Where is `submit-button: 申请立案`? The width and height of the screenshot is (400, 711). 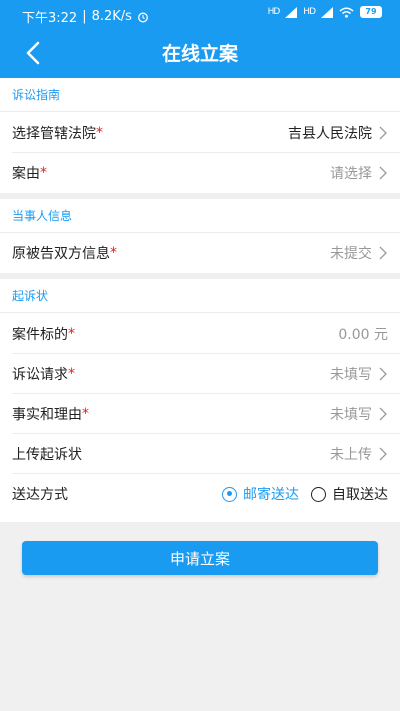 submit-button: 申请立案 is located at coordinates (200, 558).